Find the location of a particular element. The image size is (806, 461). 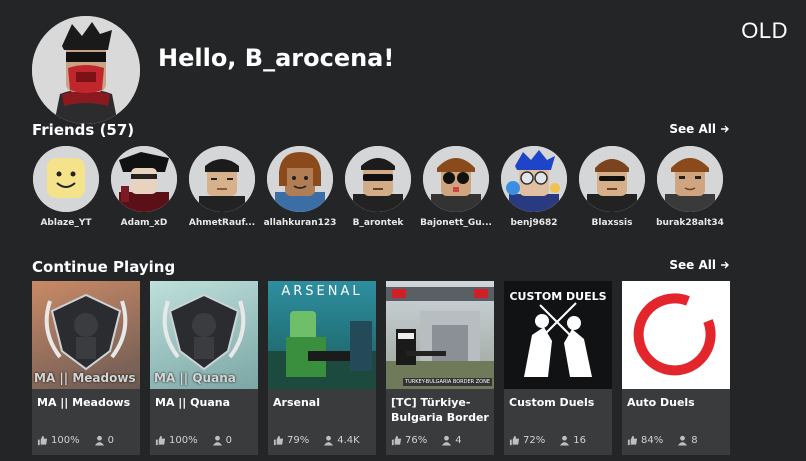

friends-see-all-link: See All is located at coordinates (699, 129).